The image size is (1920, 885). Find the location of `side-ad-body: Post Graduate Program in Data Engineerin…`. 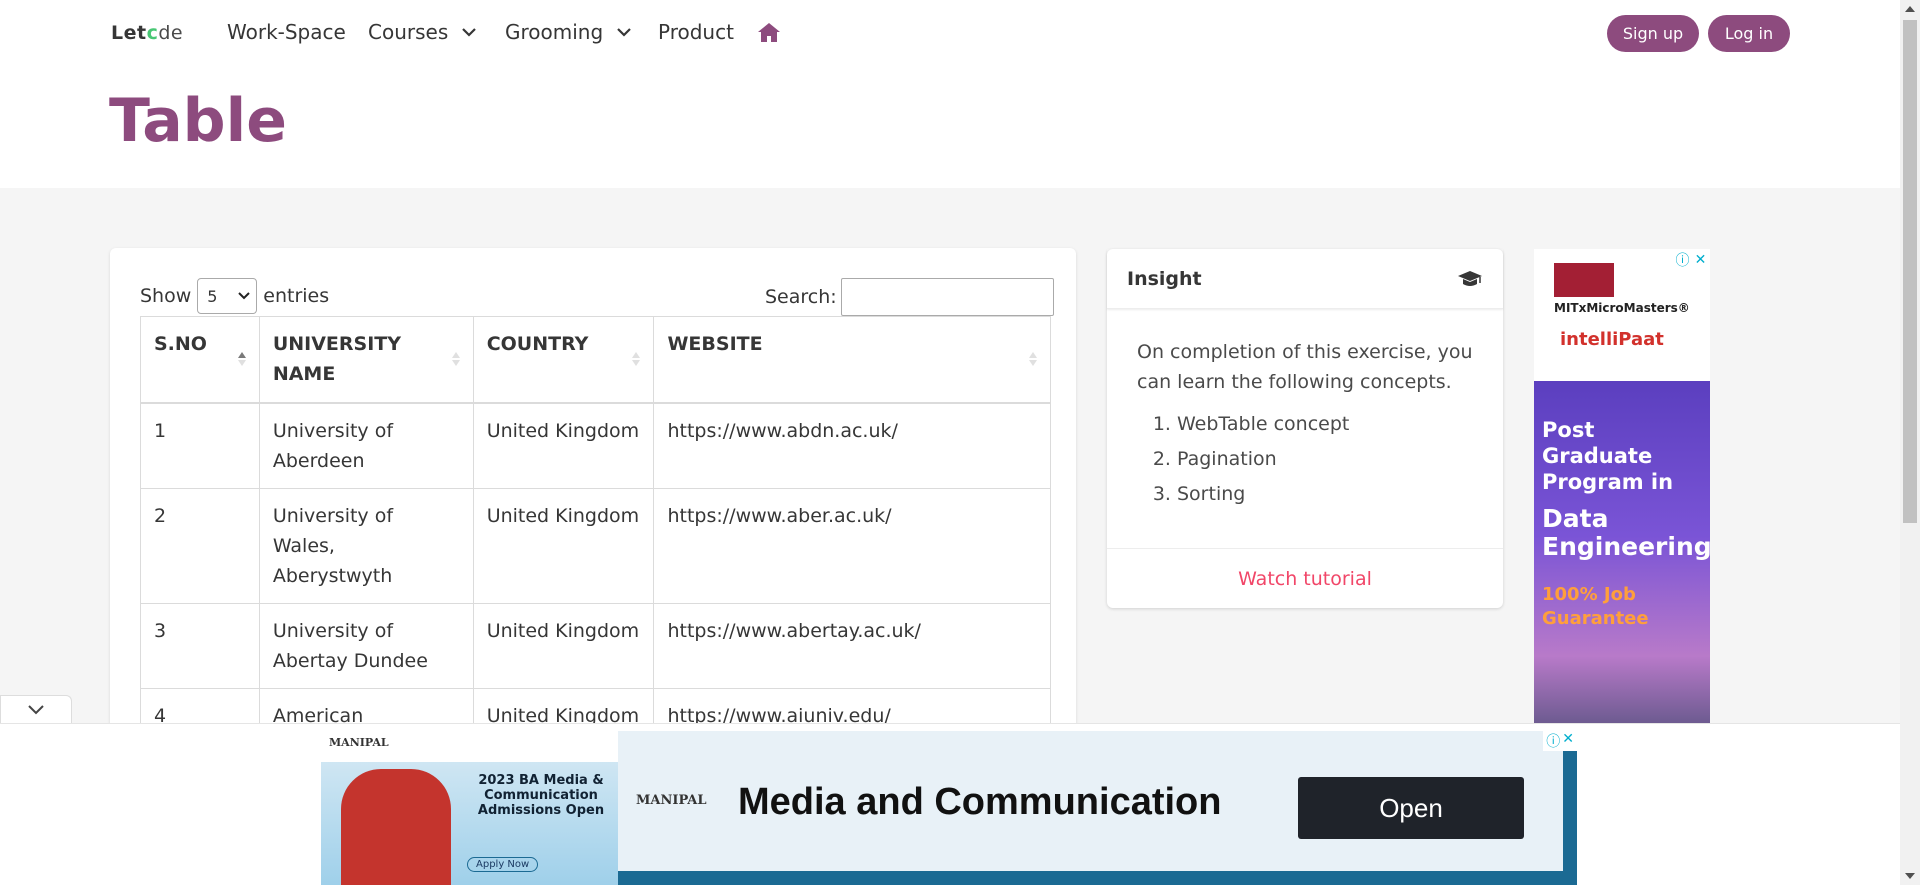

side-ad-body: Post Graduate Program in Data Engineerin… is located at coordinates (1622, 553).